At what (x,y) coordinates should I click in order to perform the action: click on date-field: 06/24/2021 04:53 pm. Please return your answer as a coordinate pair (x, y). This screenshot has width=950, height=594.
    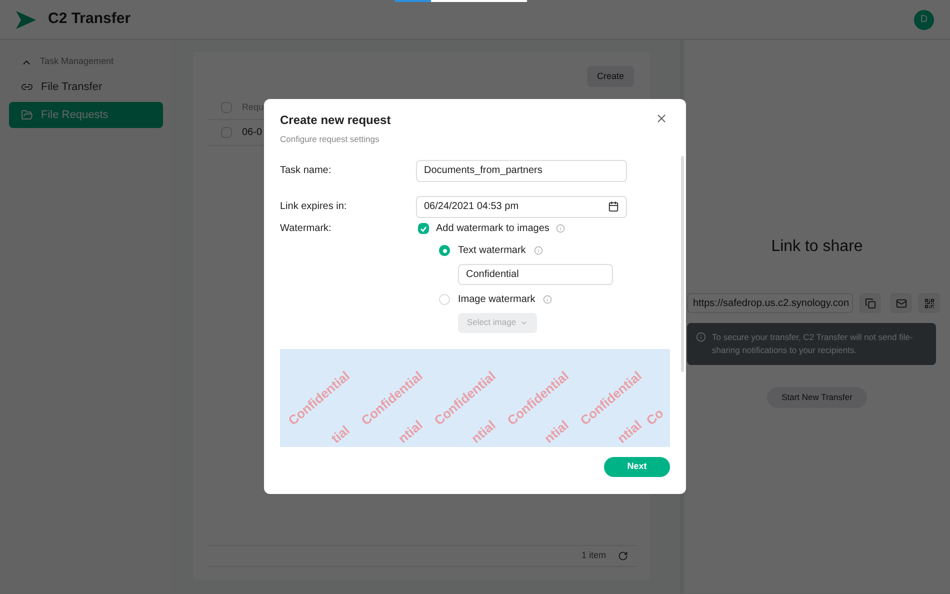
    Looking at the image, I should click on (521, 207).